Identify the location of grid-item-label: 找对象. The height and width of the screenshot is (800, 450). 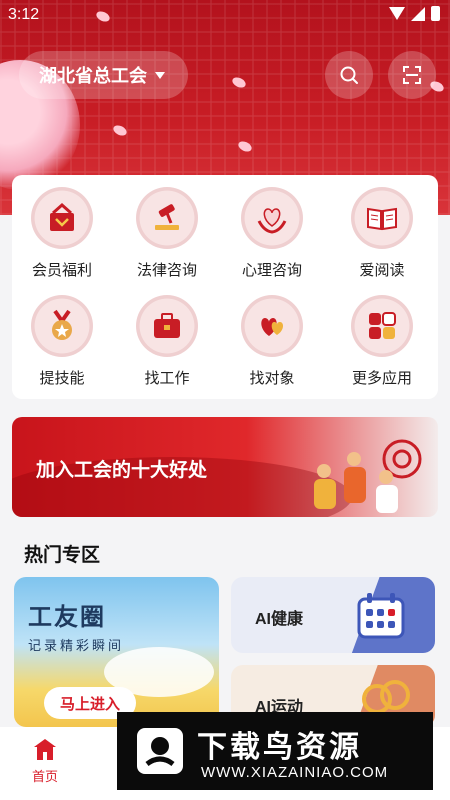
(272, 378).